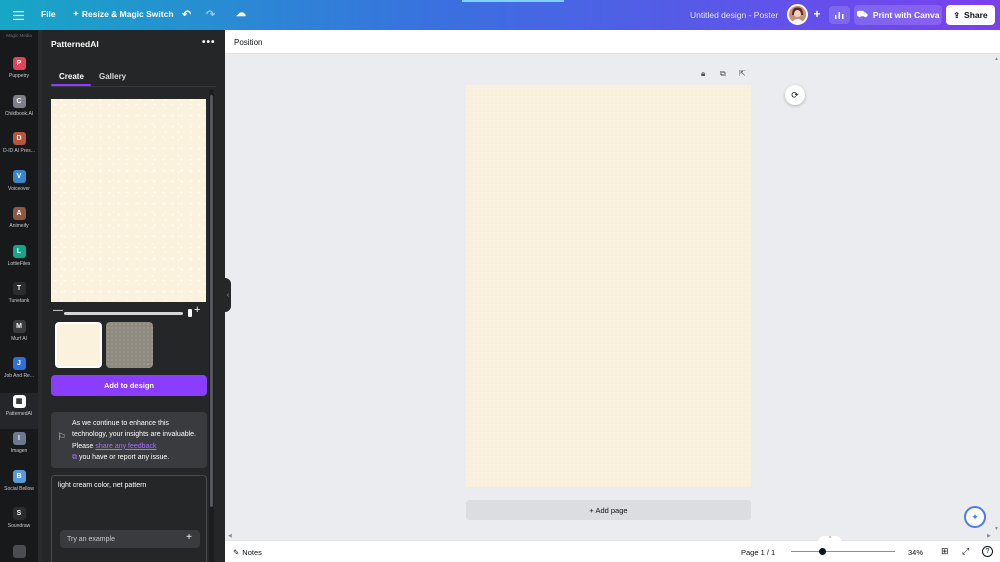  I want to click on plus-icon: +, so click(189, 537).